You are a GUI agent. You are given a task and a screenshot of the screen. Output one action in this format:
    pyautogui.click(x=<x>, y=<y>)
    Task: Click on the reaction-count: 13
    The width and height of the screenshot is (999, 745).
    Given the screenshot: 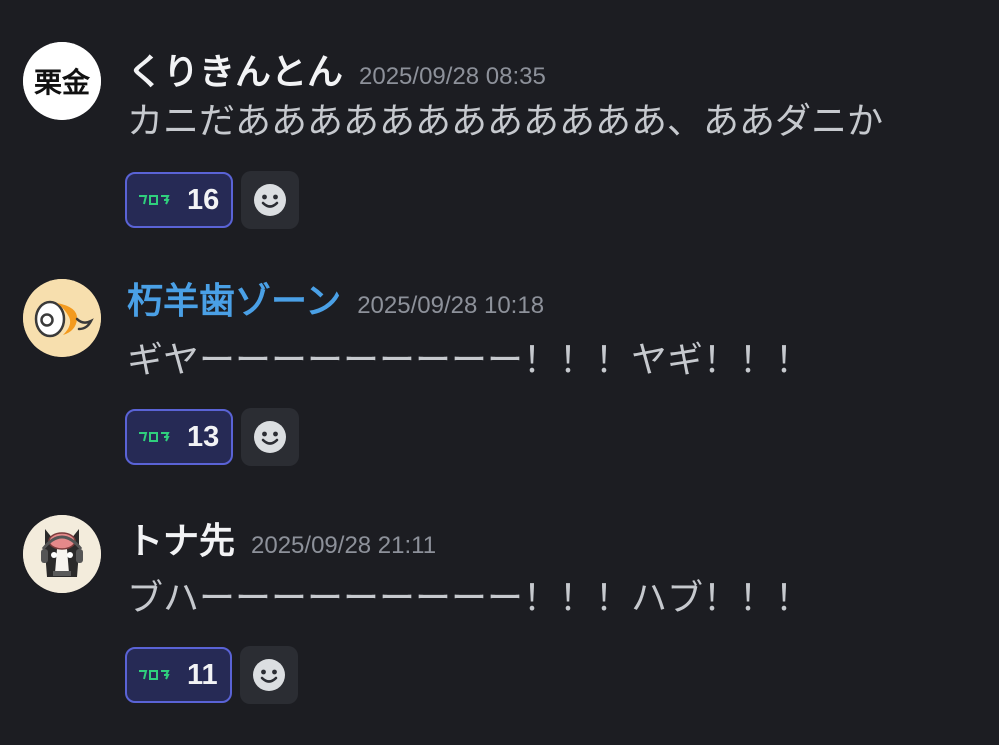 What is the action you would take?
    pyautogui.click(x=203, y=436)
    